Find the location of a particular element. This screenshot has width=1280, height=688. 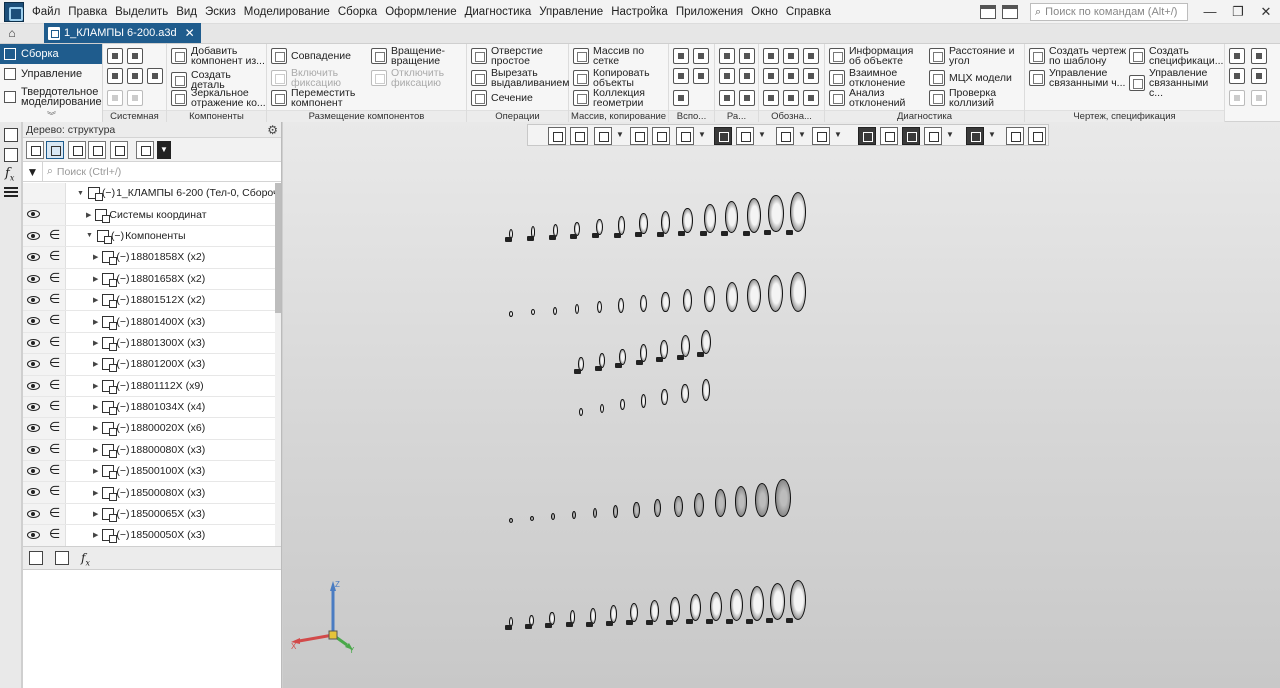

tree-component-row: ∈ ▶ (−) 18801858X (x2) is located at coordinates (149, 258).